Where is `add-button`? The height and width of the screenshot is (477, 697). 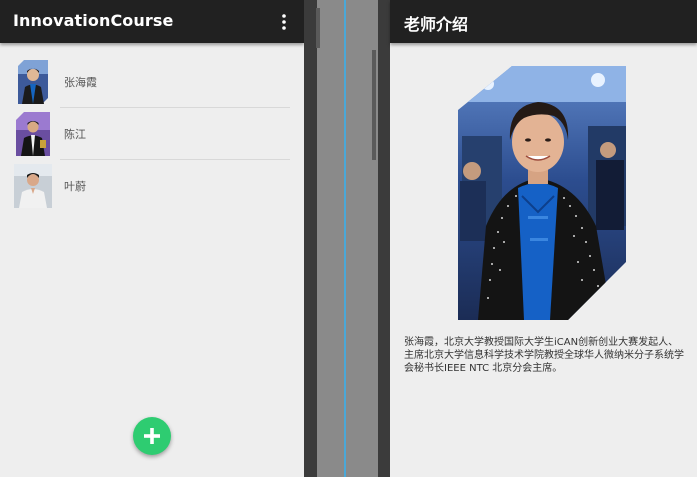
add-button is located at coordinates (152, 436).